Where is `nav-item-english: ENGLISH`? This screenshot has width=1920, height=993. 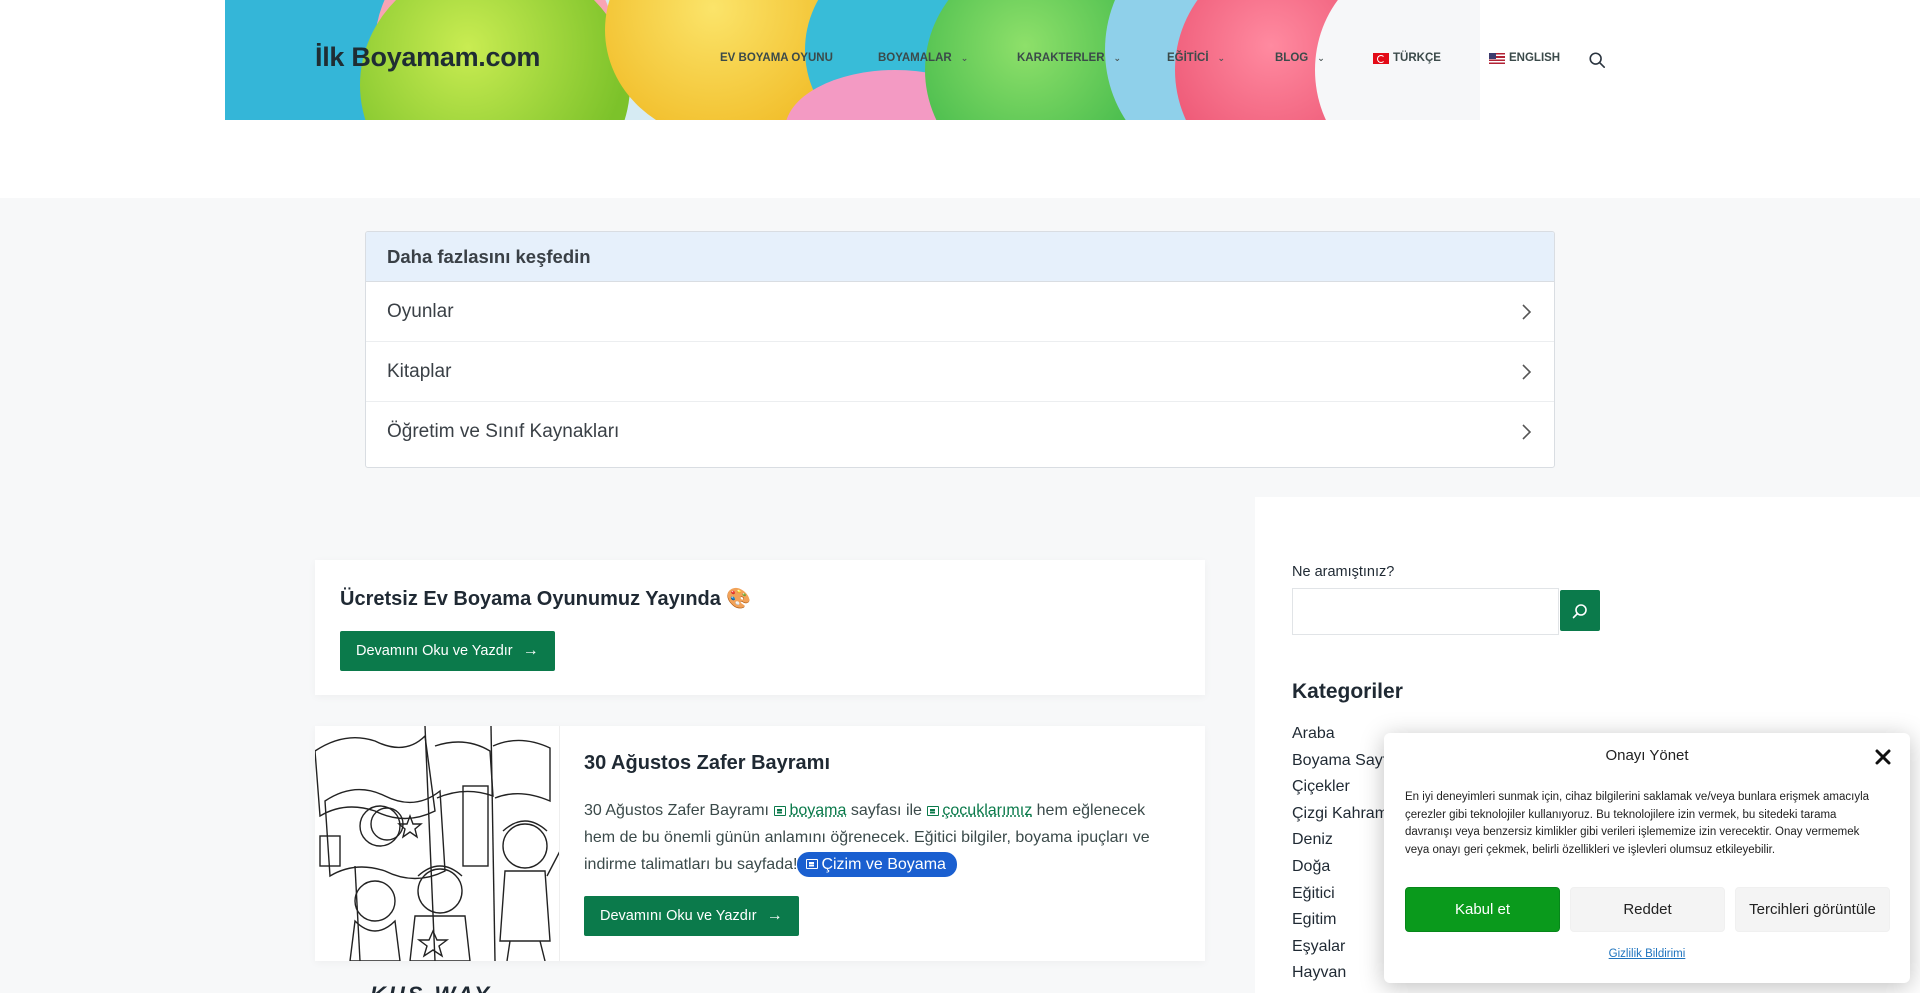
nav-item-english: ENGLISH is located at coordinates (1539, 58).